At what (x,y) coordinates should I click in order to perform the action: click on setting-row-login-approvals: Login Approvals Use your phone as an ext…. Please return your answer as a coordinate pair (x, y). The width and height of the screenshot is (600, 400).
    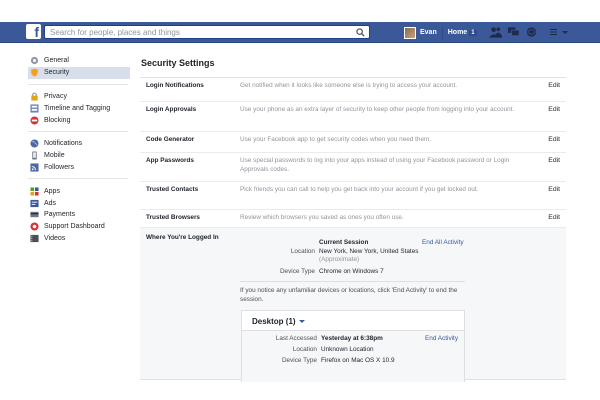
    Looking at the image, I should click on (353, 117).